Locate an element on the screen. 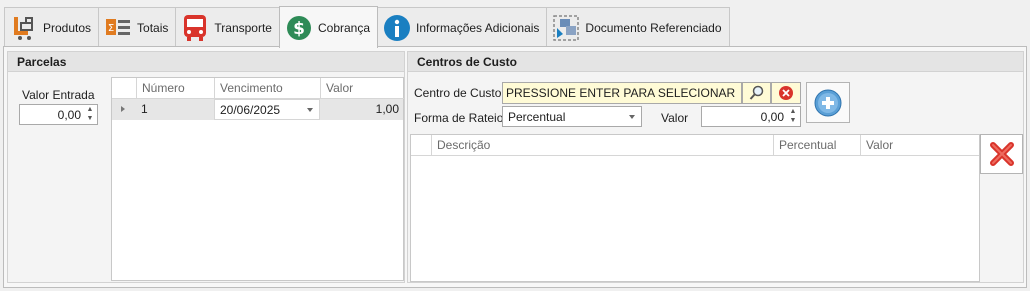 The image size is (1030, 291). add-centro-button is located at coordinates (828, 102).